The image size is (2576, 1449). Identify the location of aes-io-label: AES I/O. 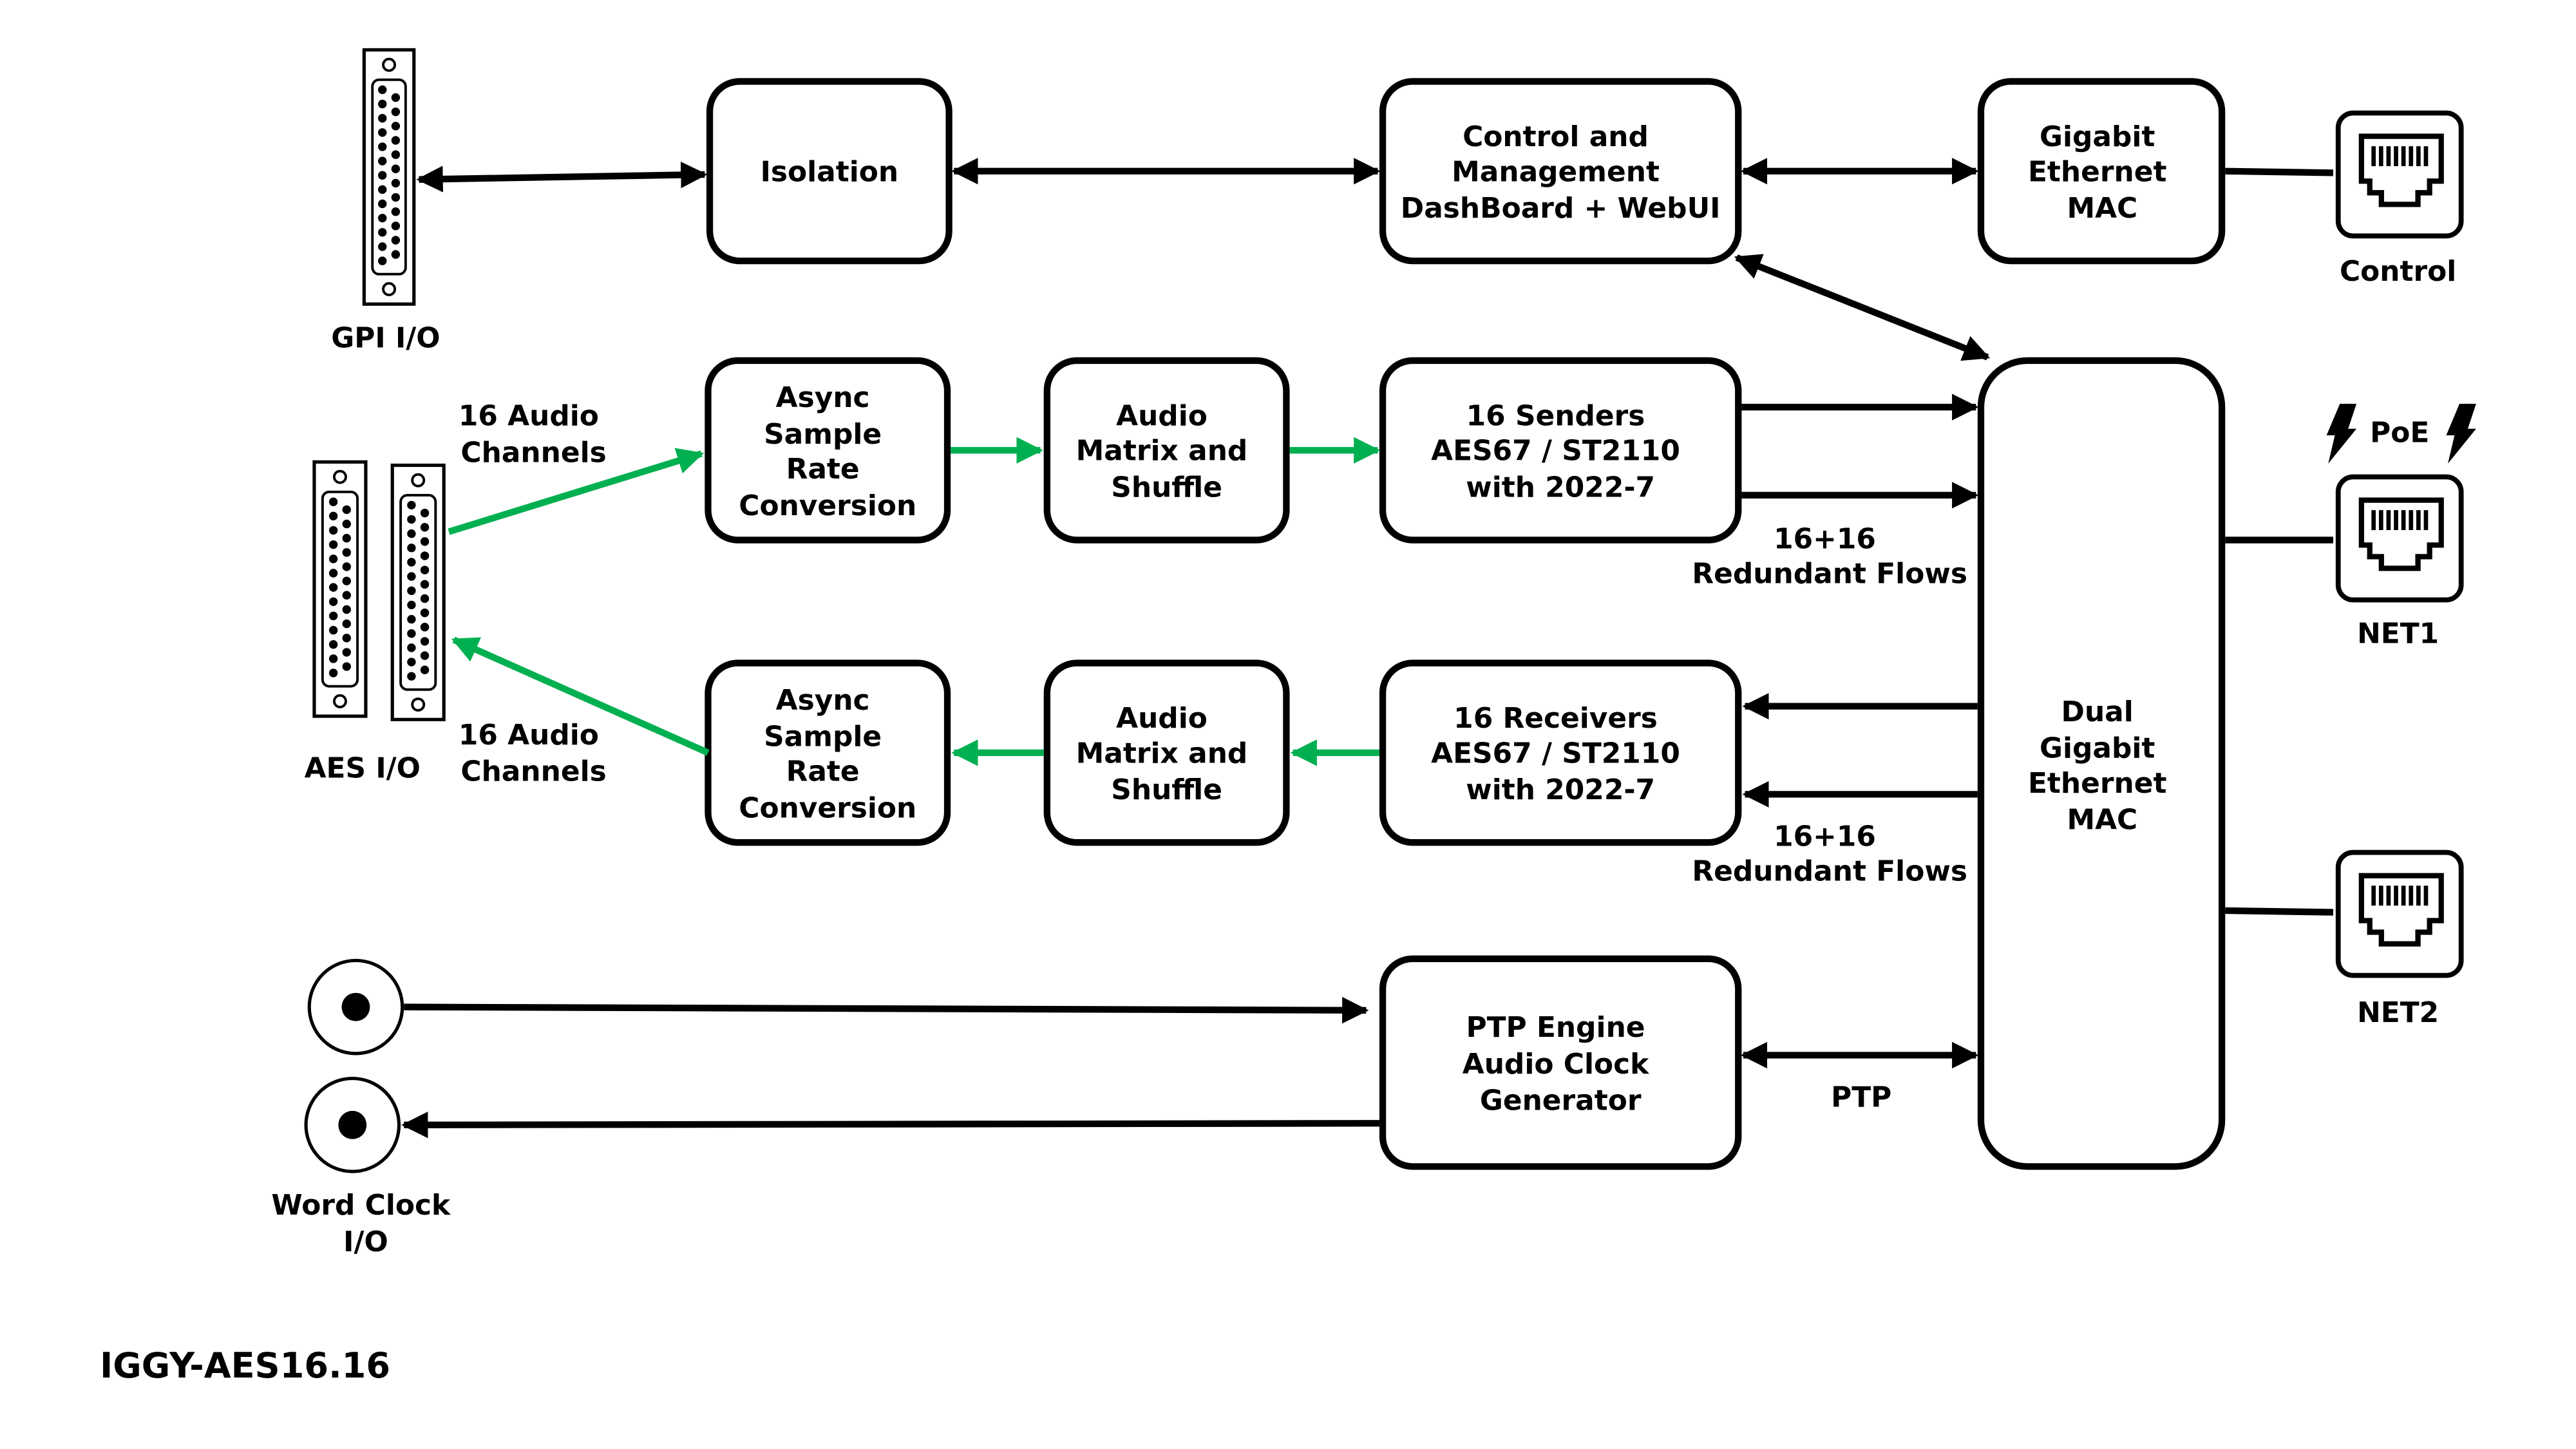
(363, 769).